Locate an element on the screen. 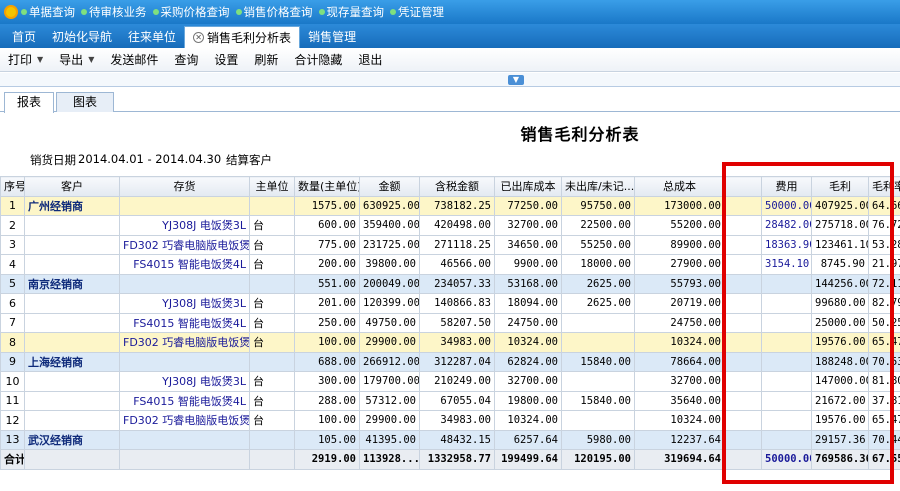 This screenshot has width=900, height=491. tab-0: 首页 is located at coordinates (24, 37).